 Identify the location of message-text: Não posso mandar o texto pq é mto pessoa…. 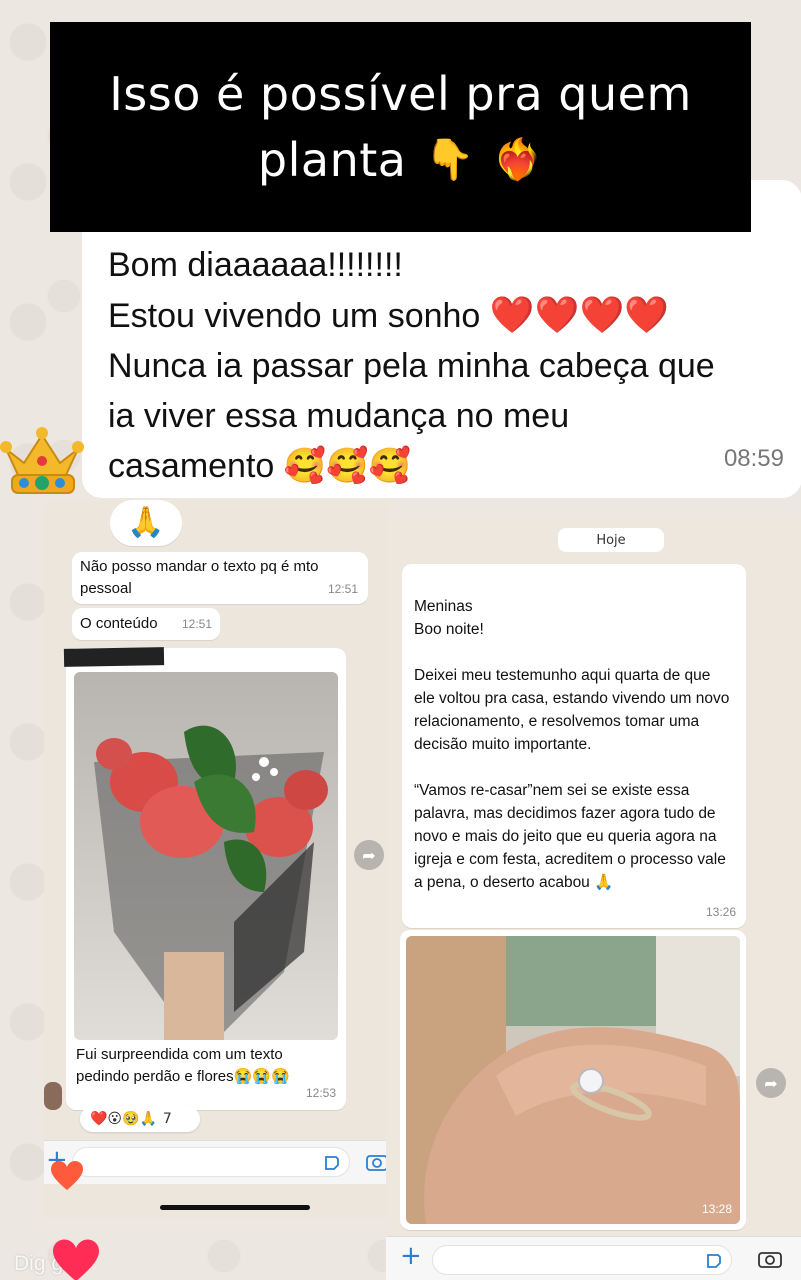
(199, 577).